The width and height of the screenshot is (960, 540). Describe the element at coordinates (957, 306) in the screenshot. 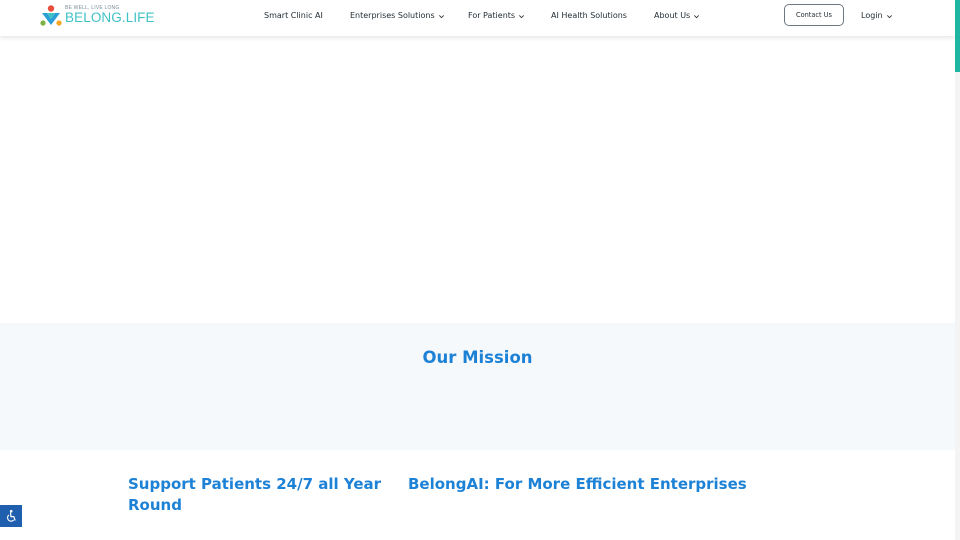

I see `scrollbar-track` at that location.